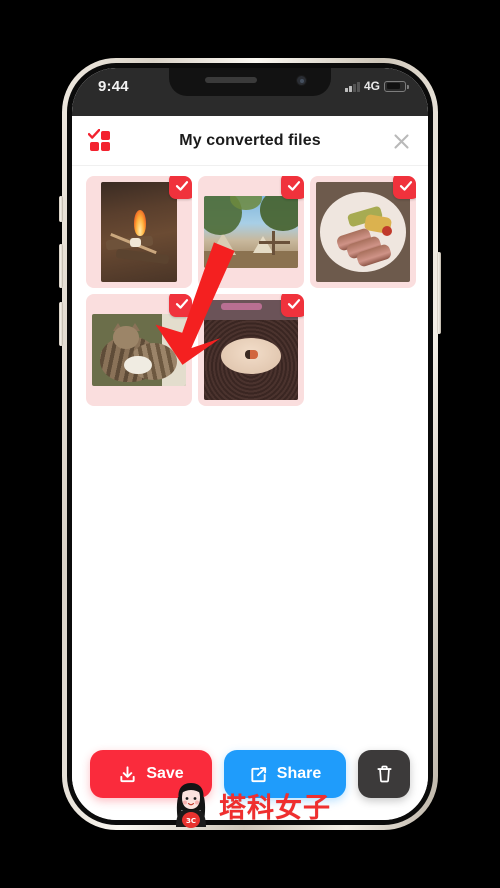 The width and height of the screenshot is (500, 888). What do you see at coordinates (352, 86) in the screenshot?
I see `cellular-signal-icon` at bounding box center [352, 86].